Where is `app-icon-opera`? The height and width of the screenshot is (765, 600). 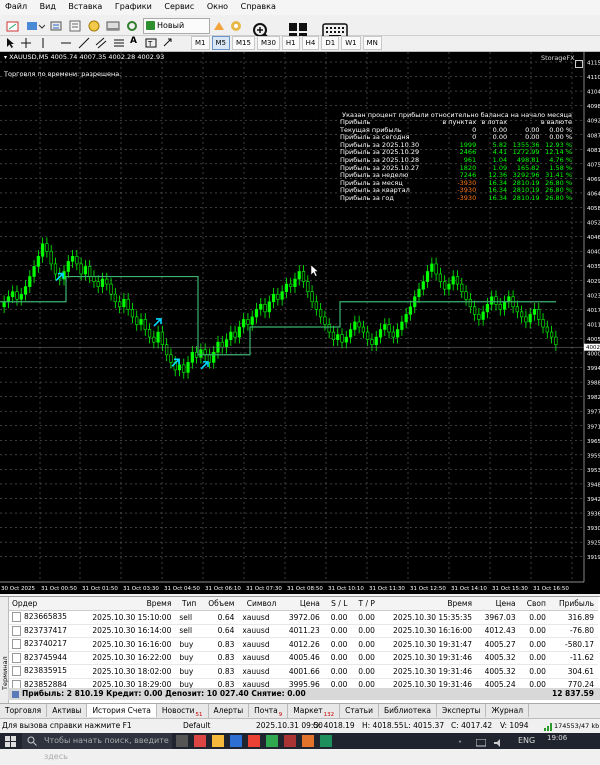 app-icon-opera is located at coordinates (200, 741).